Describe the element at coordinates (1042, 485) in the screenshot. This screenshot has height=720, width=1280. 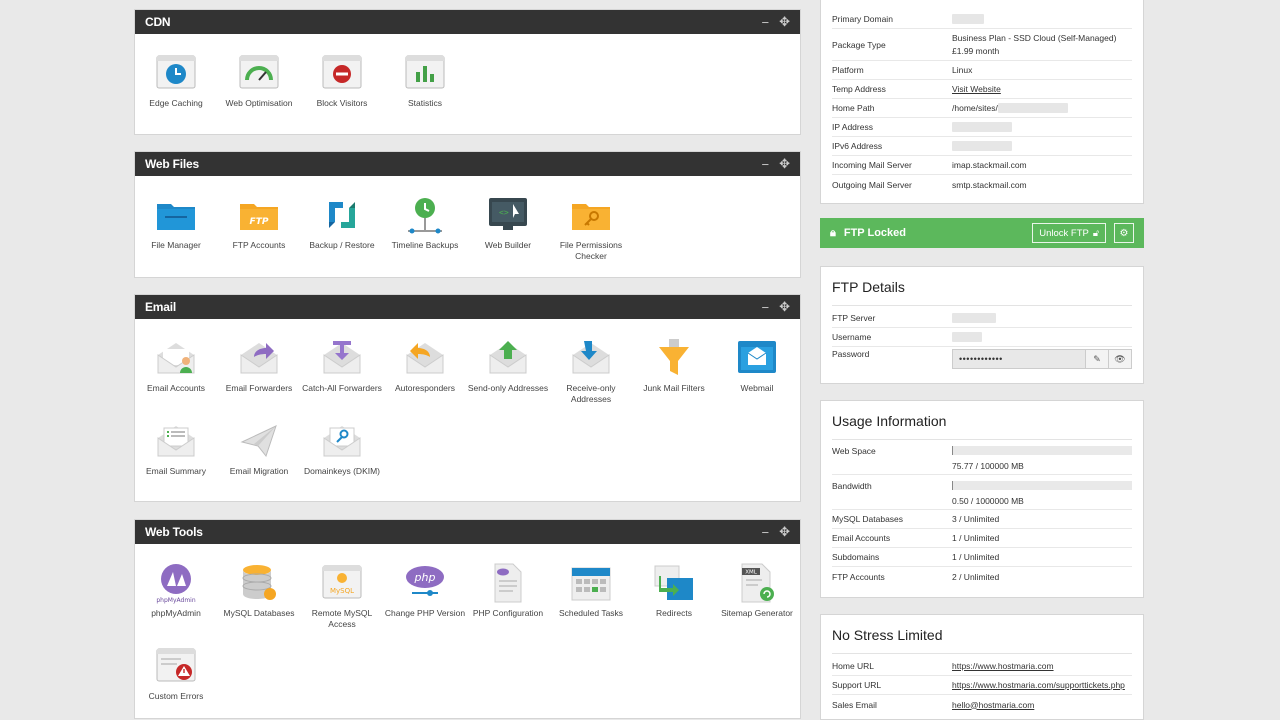
I see `bandwidth-bar` at that location.